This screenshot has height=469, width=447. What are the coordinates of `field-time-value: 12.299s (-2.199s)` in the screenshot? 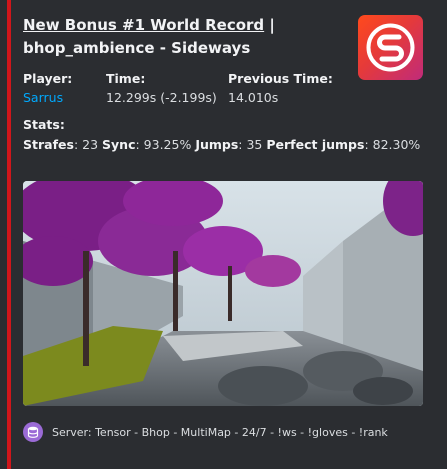 It's located at (161, 97).